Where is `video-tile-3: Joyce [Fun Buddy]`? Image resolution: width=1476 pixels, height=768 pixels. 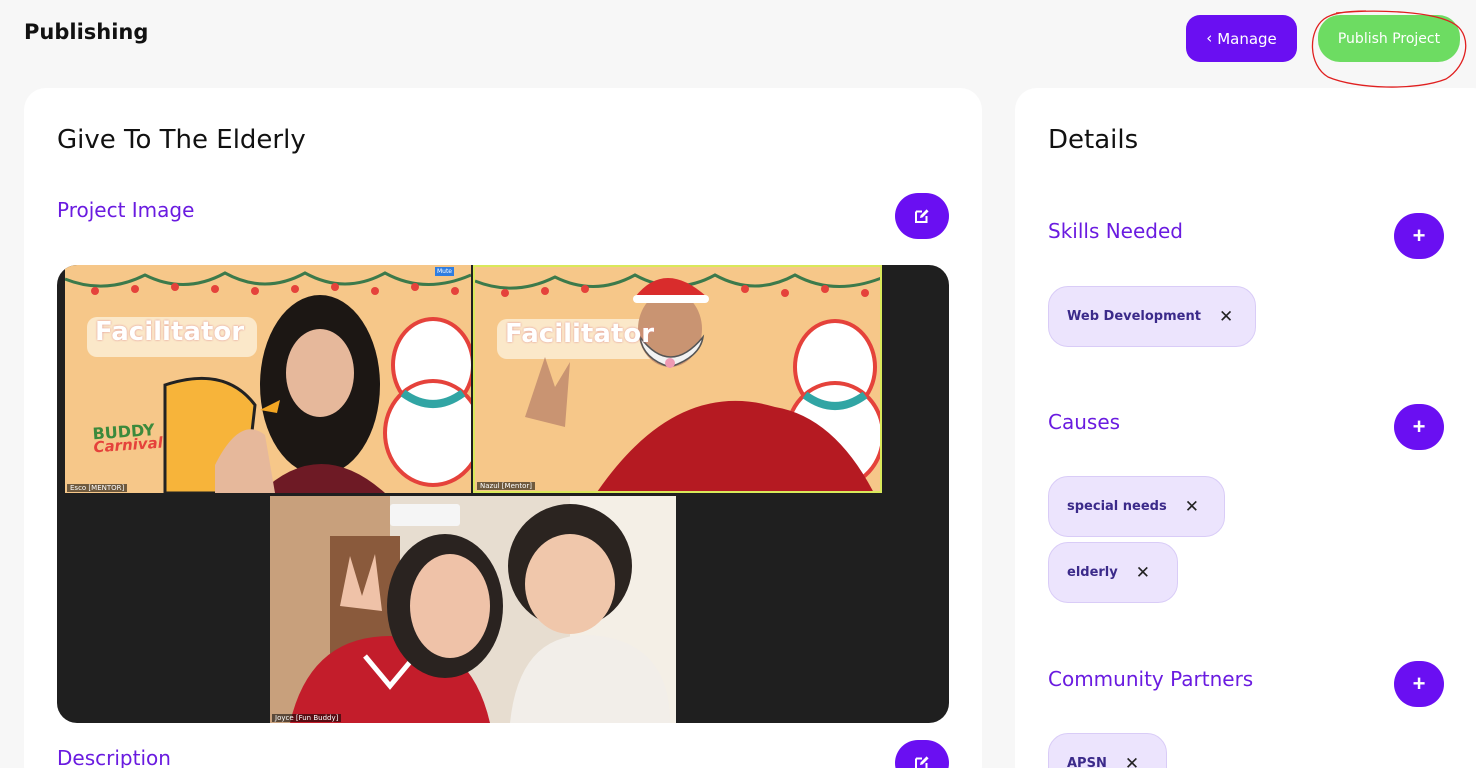 video-tile-3: Joyce [Fun Buddy] is located at coordinates (473, 609).